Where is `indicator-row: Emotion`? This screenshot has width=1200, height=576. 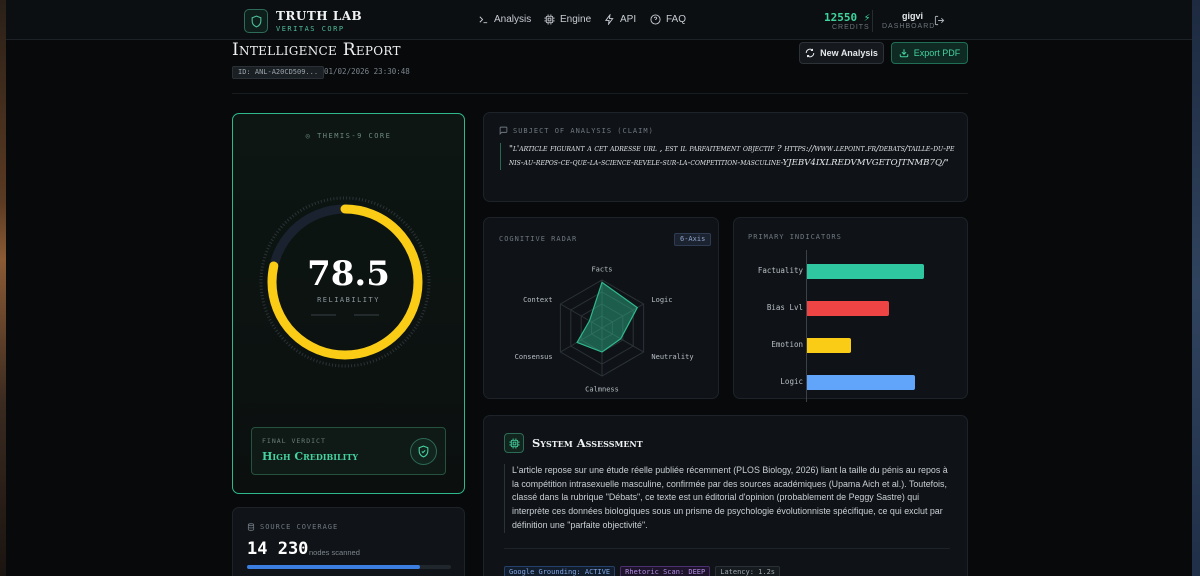 indicator-row: Emotion is located at coordinates (851, 346).